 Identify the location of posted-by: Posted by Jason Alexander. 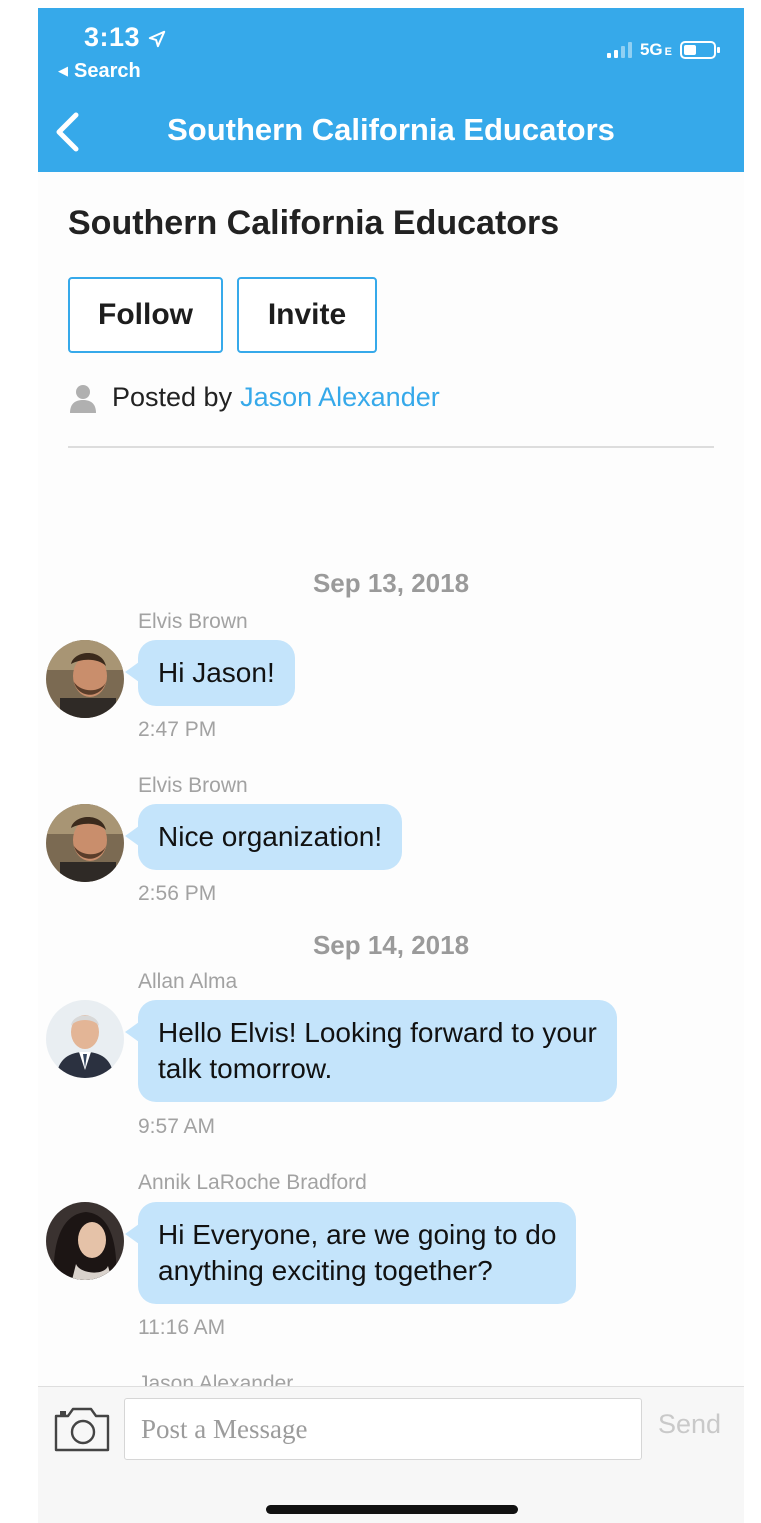
(254, 397).